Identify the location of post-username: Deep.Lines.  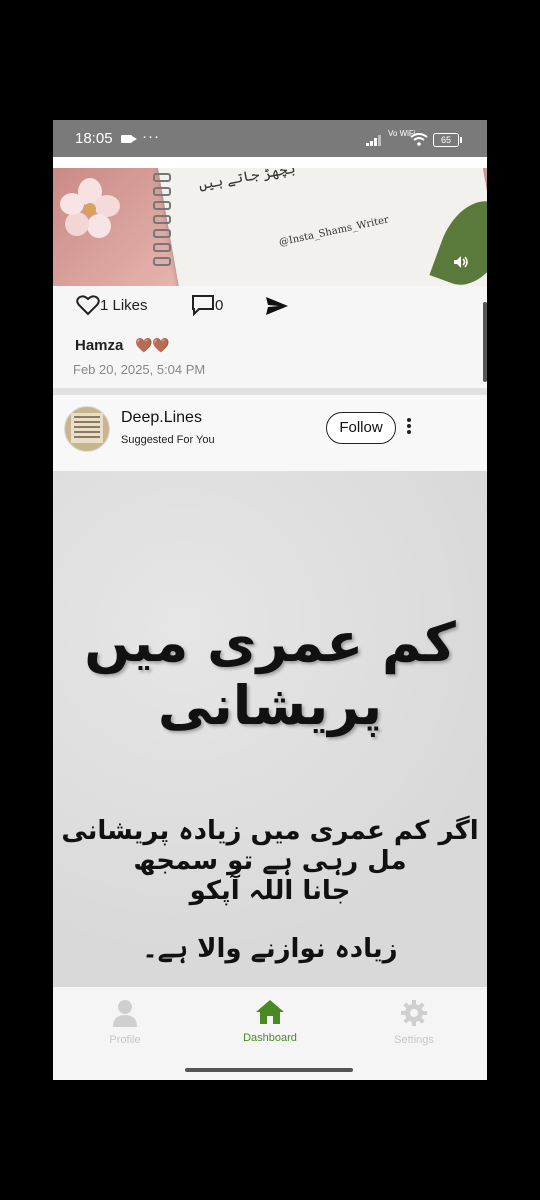
(161, 418).